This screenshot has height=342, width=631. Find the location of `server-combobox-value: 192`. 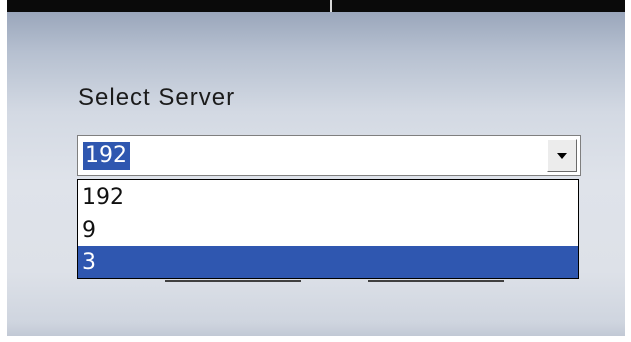

server-combobox-value: 192 is located at coordinates (106, 156).